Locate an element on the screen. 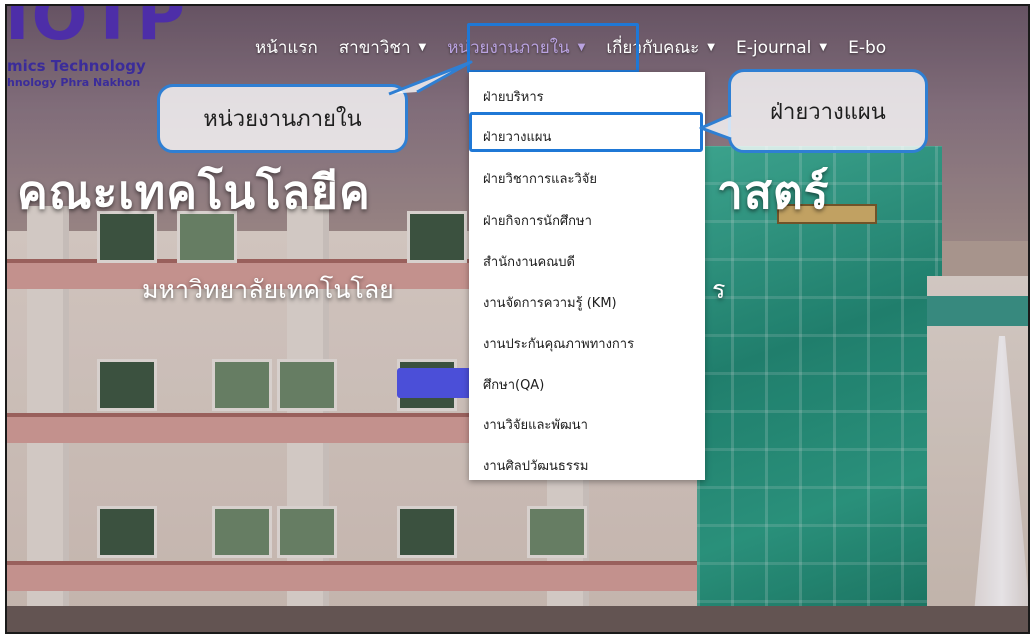 The width and height of the screenshot is (1030, 634). dropdown-item: งานศิลปวัฒนธรรม is located at coordinates (535, 465).